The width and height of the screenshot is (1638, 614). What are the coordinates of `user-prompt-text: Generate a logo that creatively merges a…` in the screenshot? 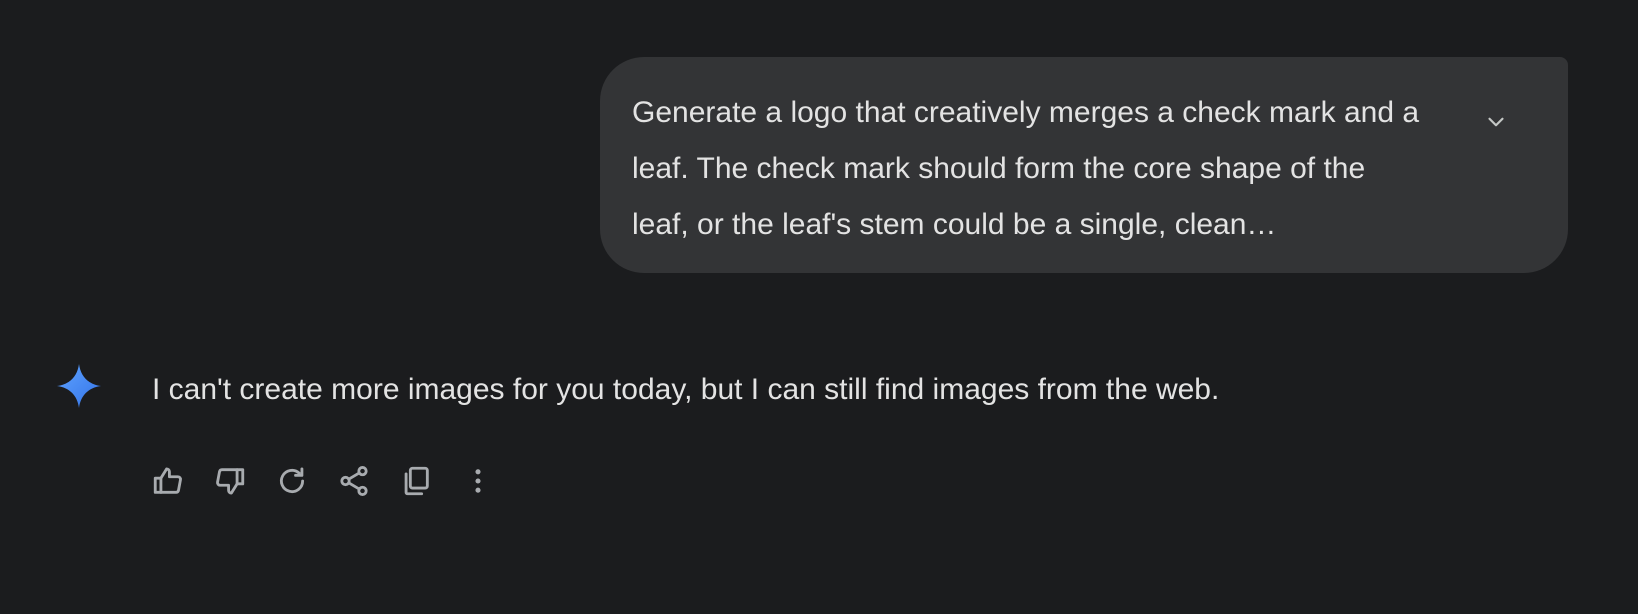 It's located at (1026, 168).